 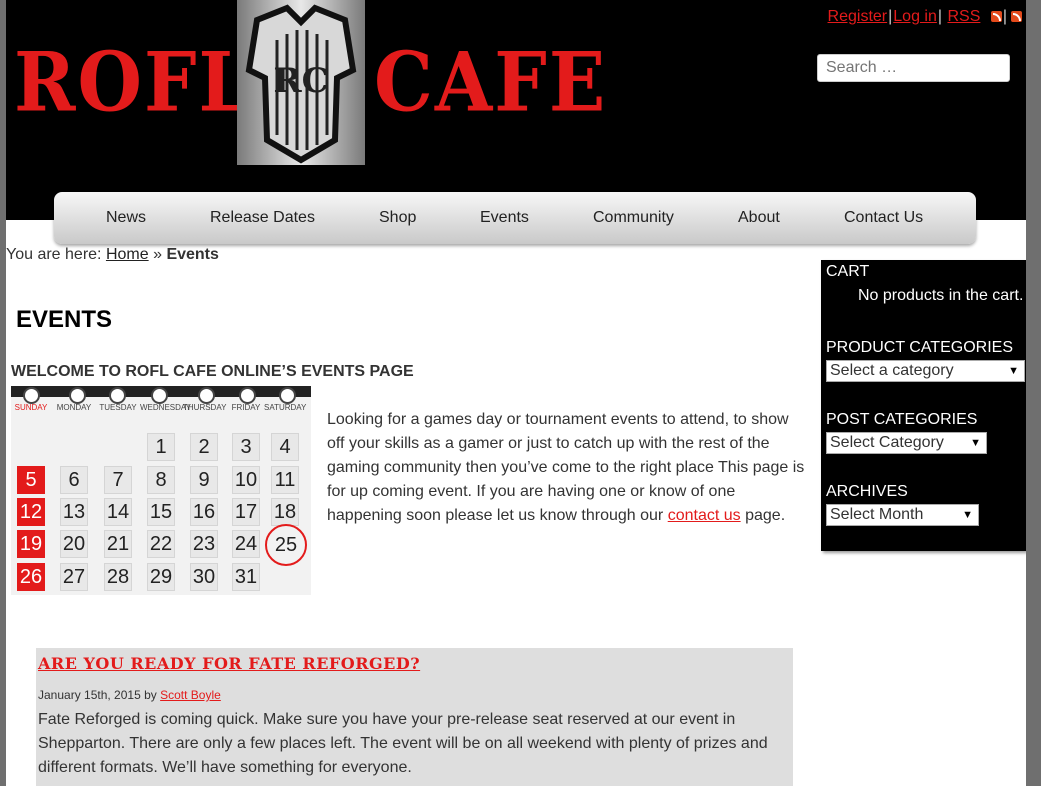 What do you see at coordinates (1016, 17) in the screenshot?
I see `rss-comments-icon` at bounding box center [1016, 17].